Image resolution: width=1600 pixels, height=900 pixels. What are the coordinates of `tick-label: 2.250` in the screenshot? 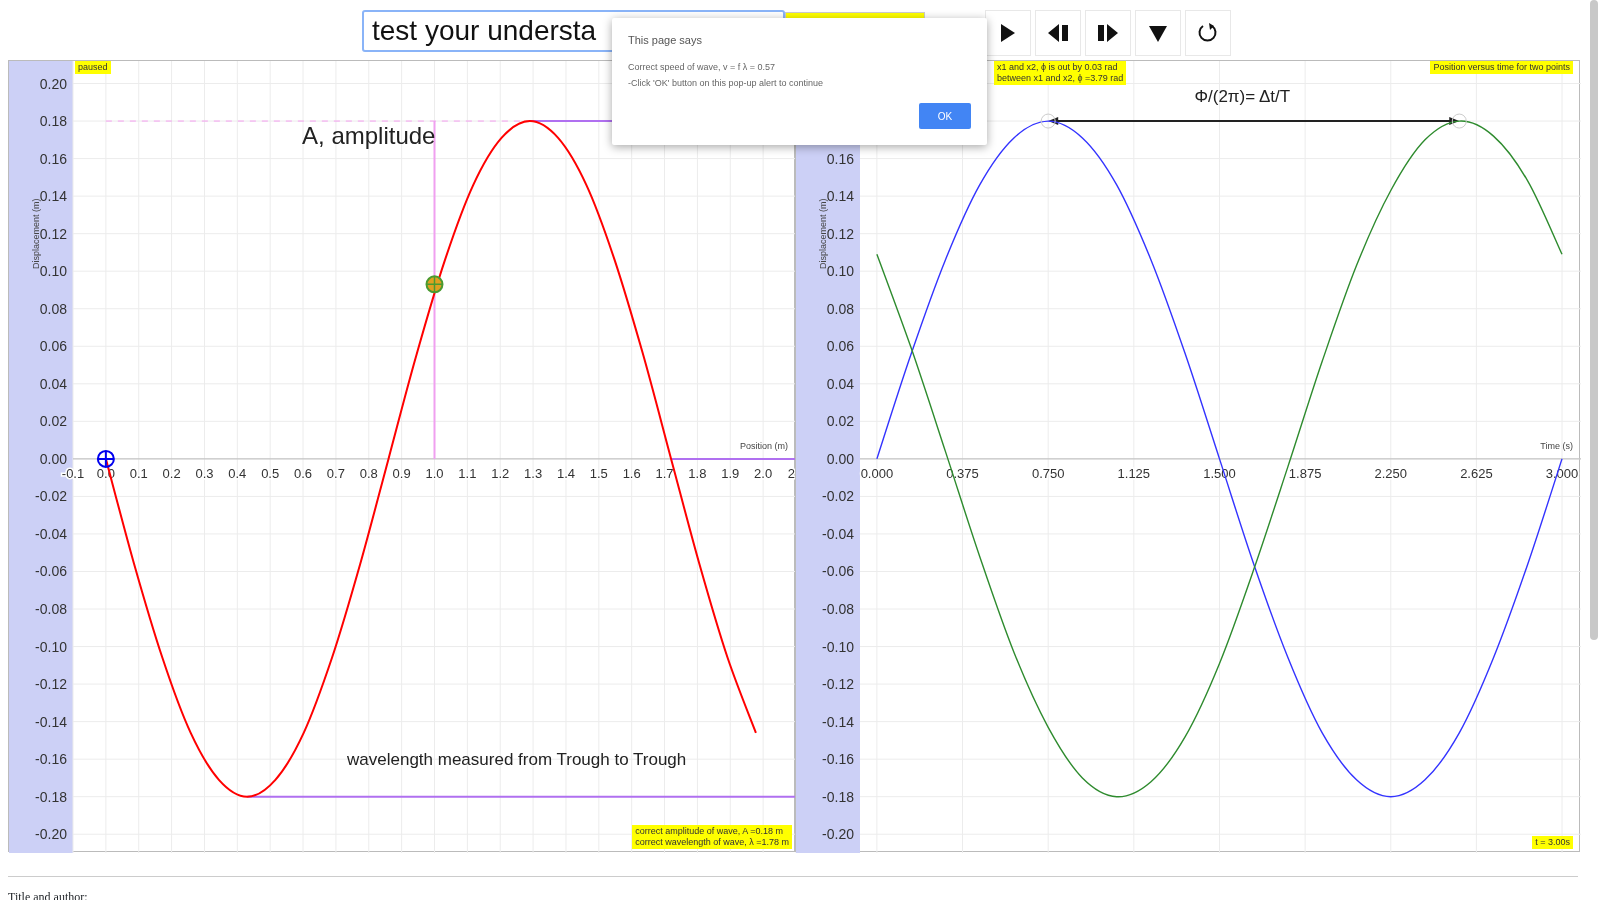 It's located at (1391, 473).